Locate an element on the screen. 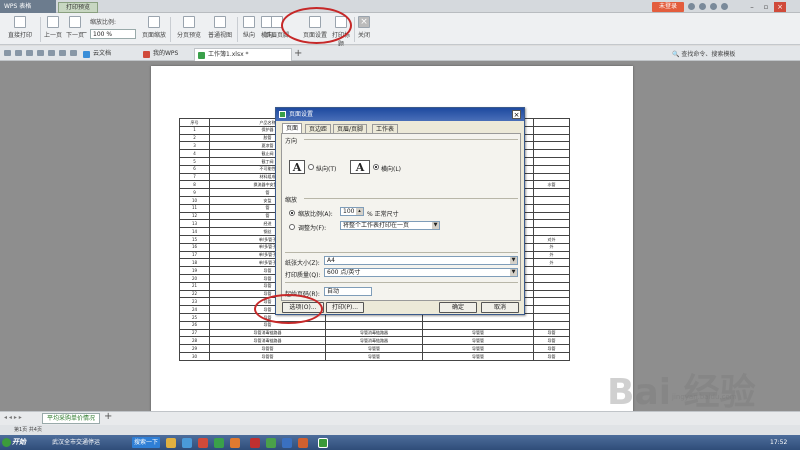 The image size is (800, 450). taskbar-item: 武汉全市交通停运 is located at coordinates (76, 442).